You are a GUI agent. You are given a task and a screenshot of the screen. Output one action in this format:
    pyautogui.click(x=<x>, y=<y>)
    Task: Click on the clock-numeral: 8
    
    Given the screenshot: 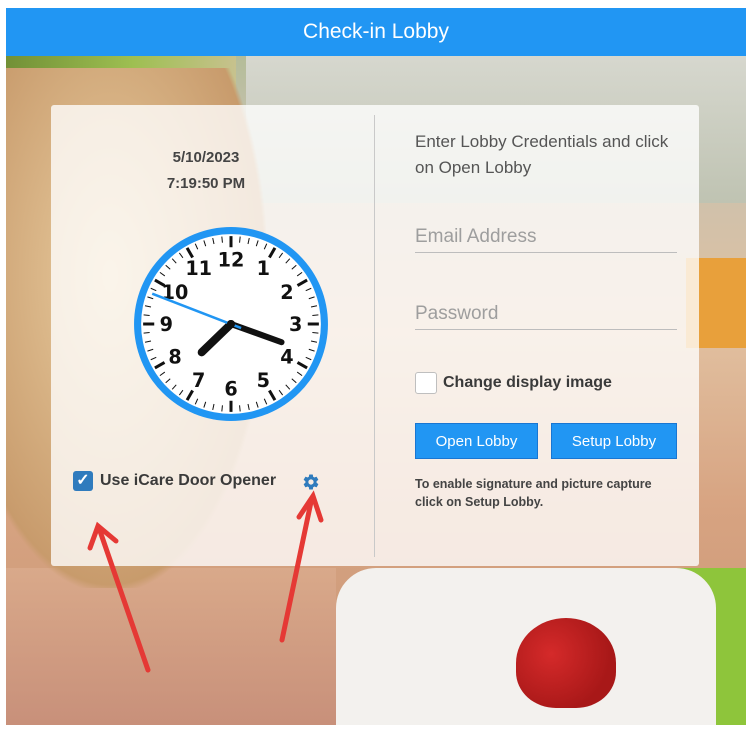 What is the action you would take?
    pyautogui.click(x=174, y=356)
    